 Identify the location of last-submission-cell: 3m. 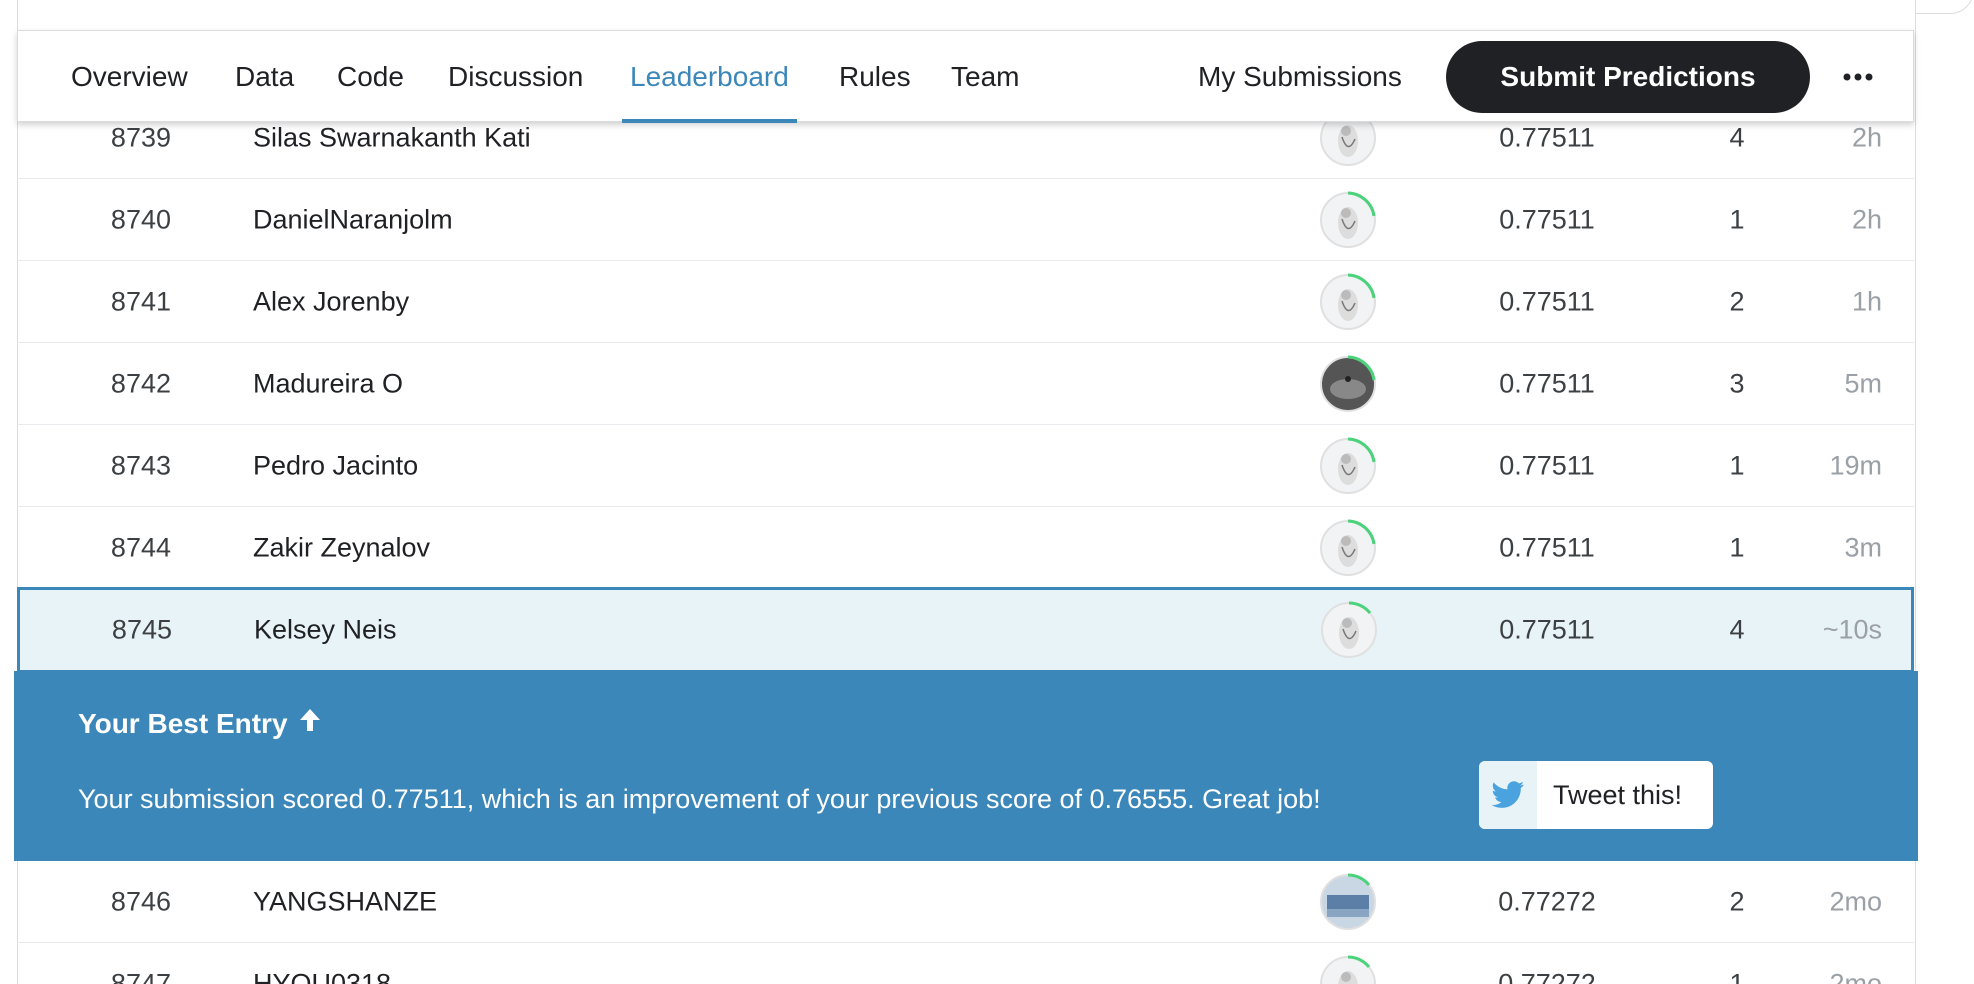
(1863, 547).